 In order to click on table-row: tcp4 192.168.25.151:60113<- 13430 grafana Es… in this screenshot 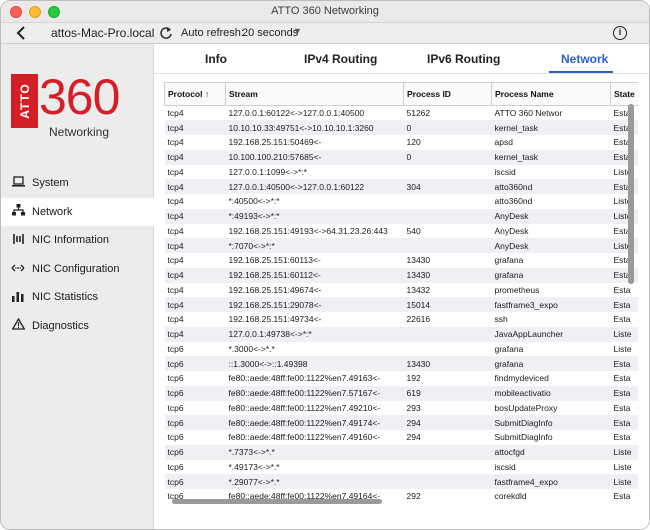, I will do `click(402, 260)`.